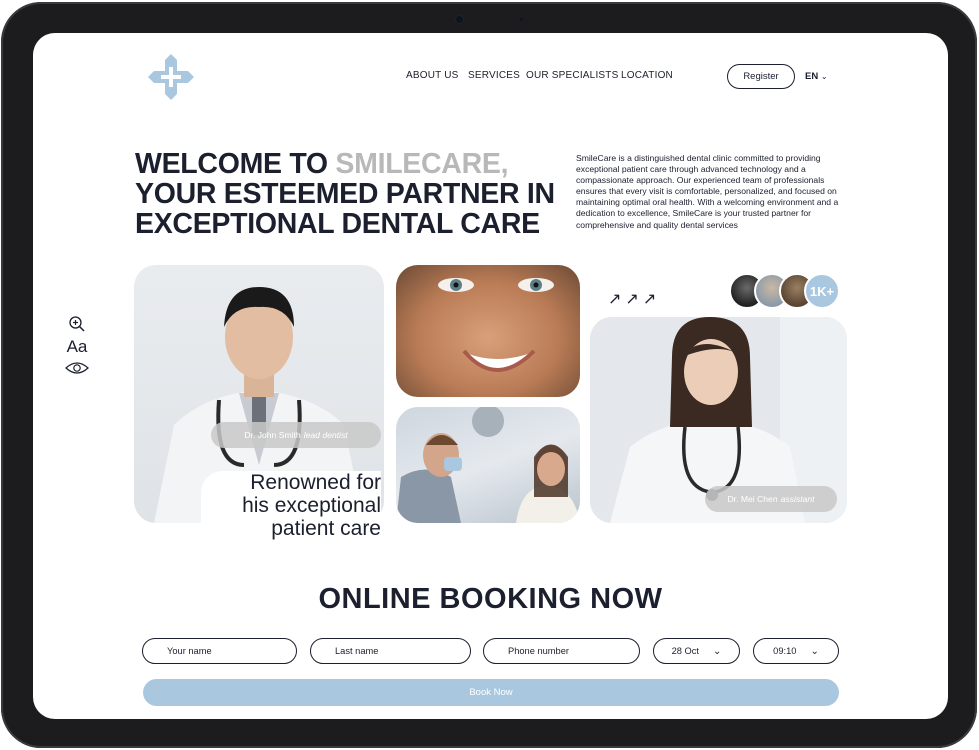 The image size is (979, 750). I want to click on dentist-patient-photo, so click(488, 465).